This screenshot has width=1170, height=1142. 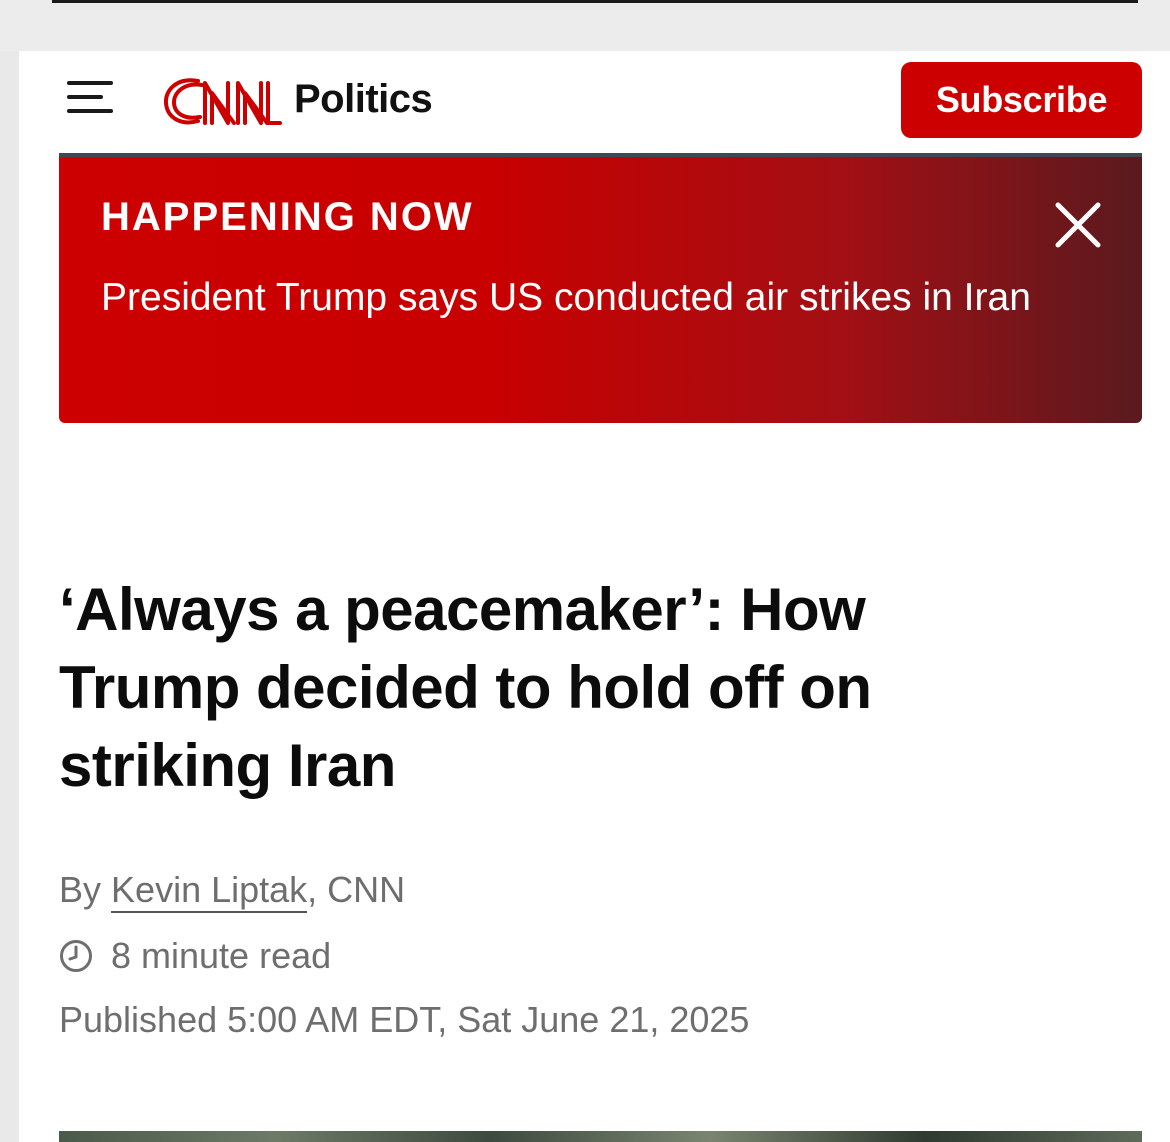 What do you see at coordinates (221, 955) in the screenshot?
I see `read-time-label: 8 minute read` at bounding box center [221, 955].